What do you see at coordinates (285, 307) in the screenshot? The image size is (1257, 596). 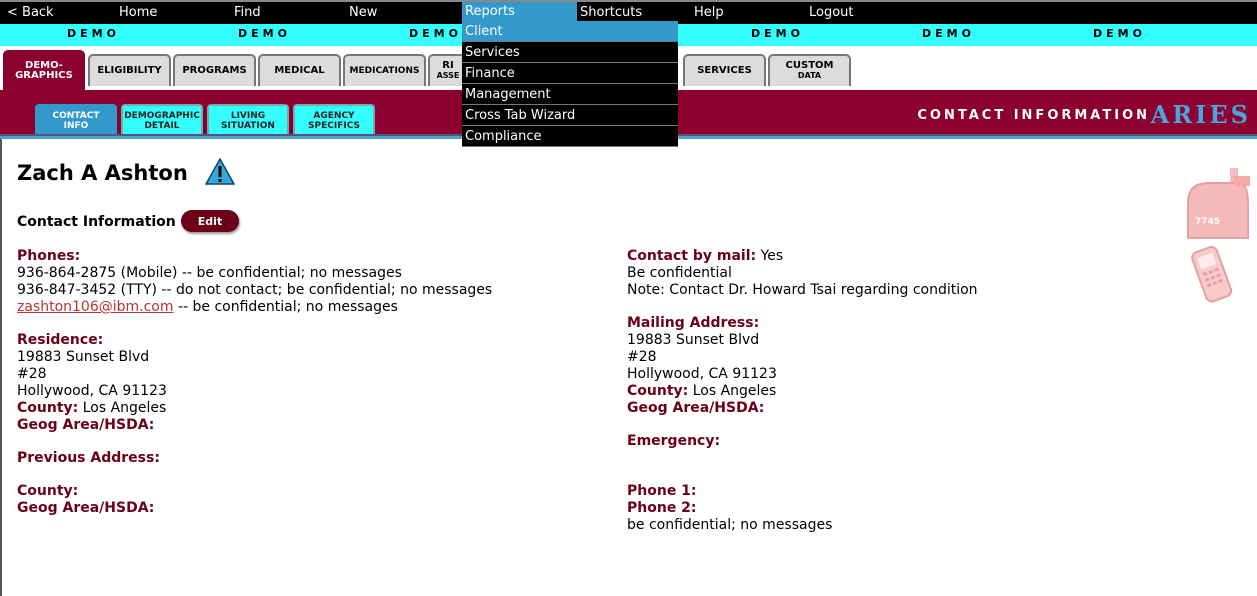 I see `email-note: -- be confidential; no messages` at bounding box center [285, 307].